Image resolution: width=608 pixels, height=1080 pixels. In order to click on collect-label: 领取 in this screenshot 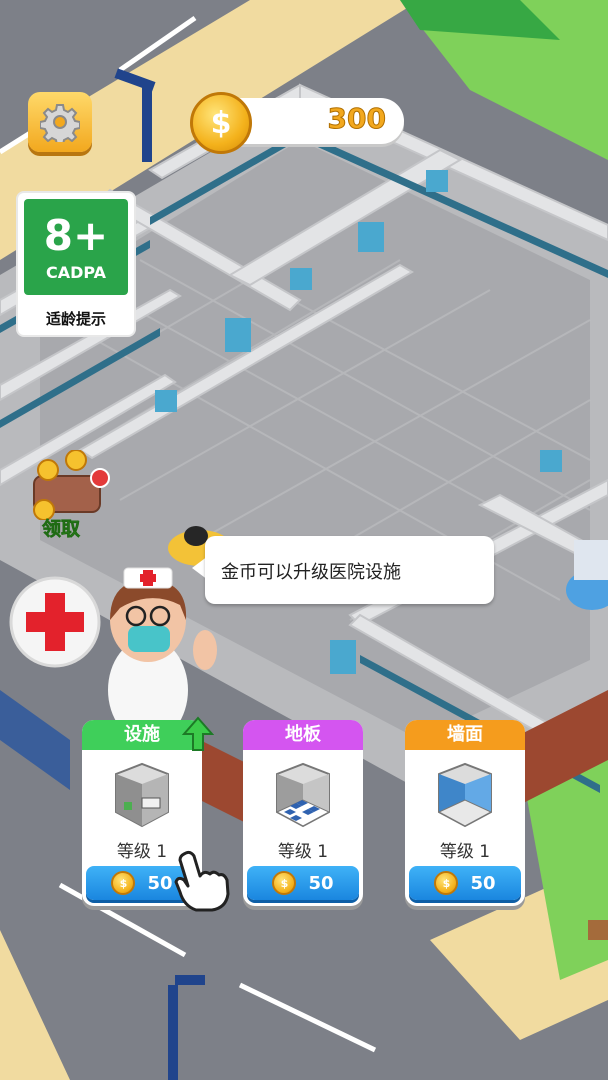, I will do `click(61, 527)`.